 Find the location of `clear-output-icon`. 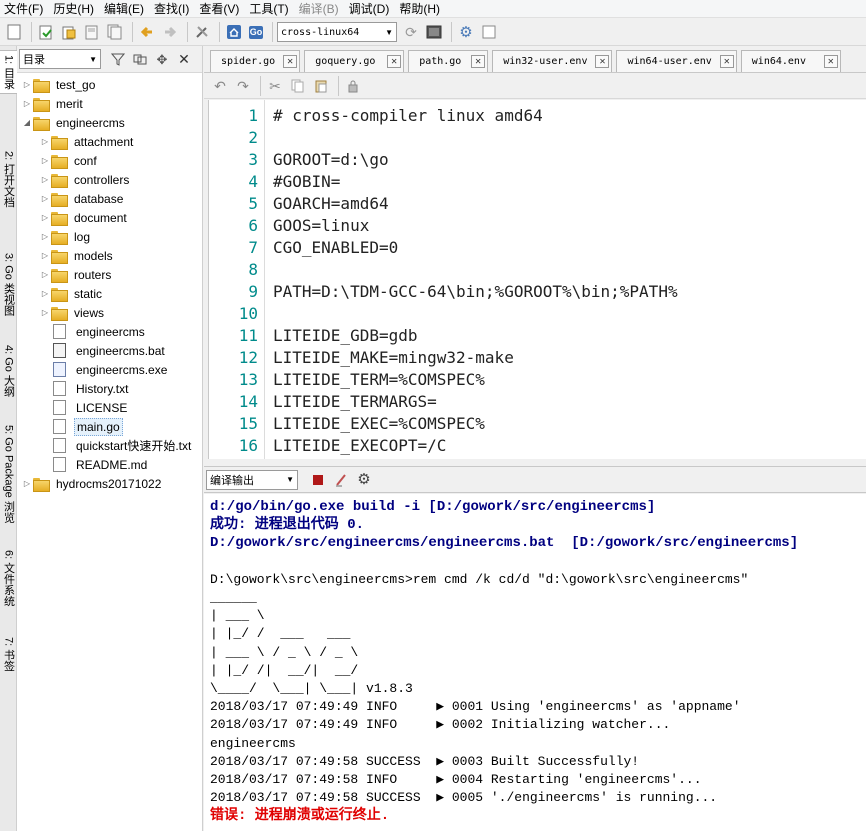

clear-output-icon is located at coordinates (341, 480).